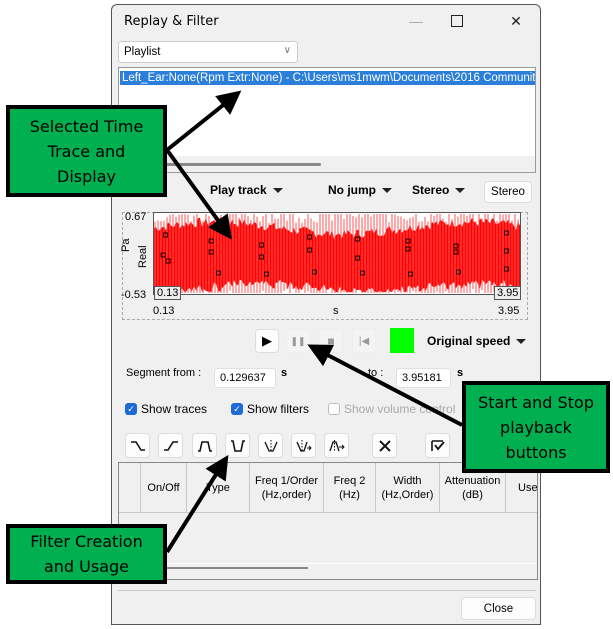 The image size is (613, 629). What do you see at coordinates (431, 190) in the screenshot?
I see `channel-label: Stereo` at bounding box center [431, 190].